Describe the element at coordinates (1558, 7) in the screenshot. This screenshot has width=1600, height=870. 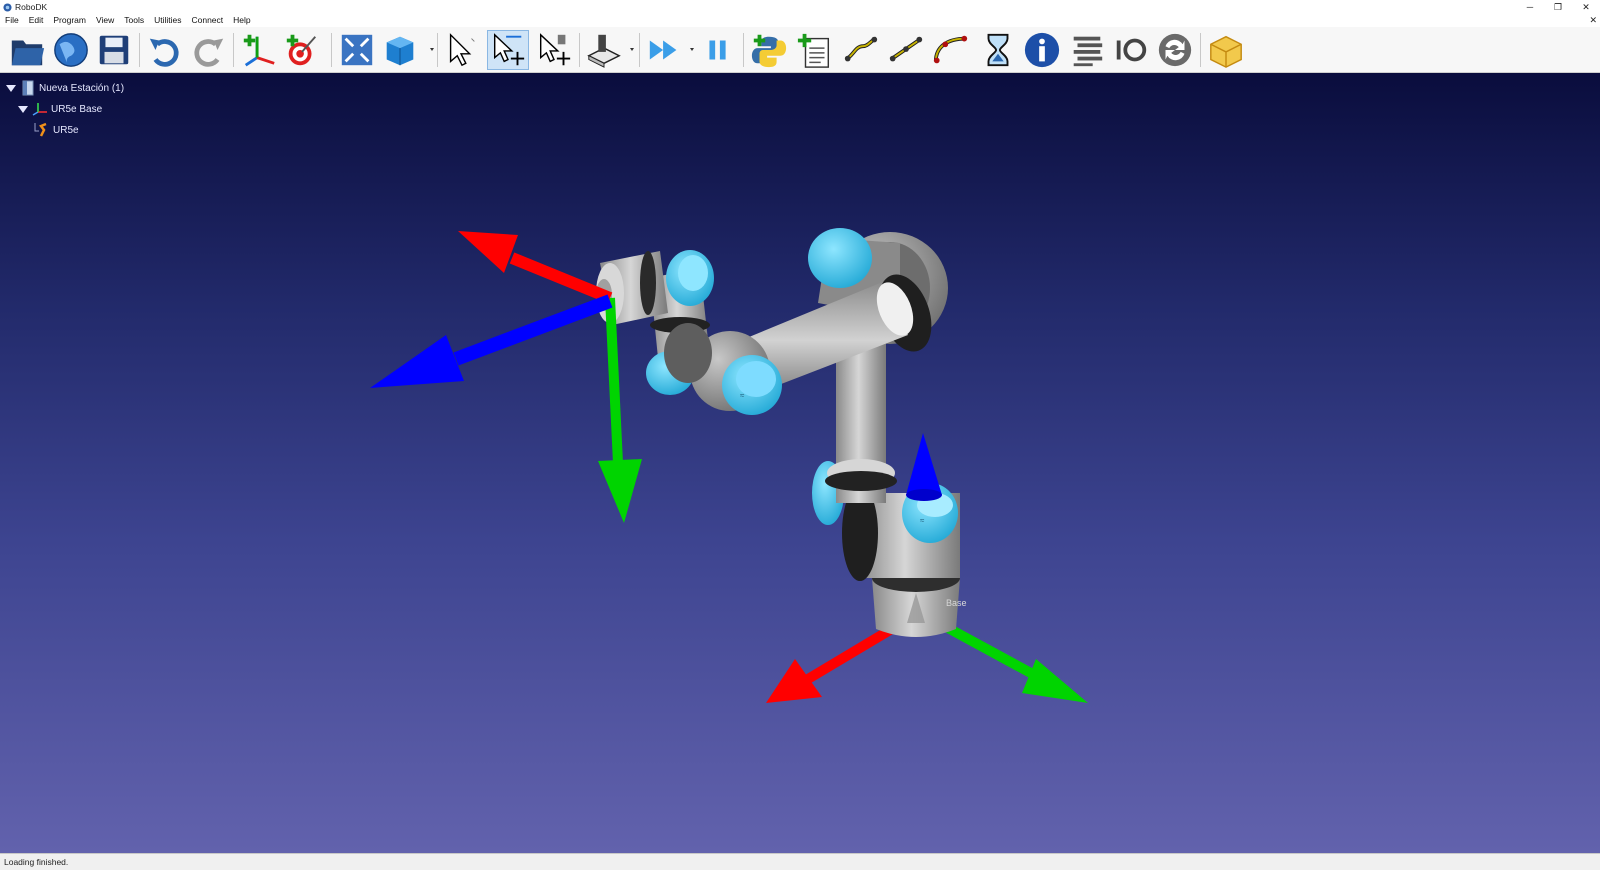
I see `restore-button: ❐` at that location.